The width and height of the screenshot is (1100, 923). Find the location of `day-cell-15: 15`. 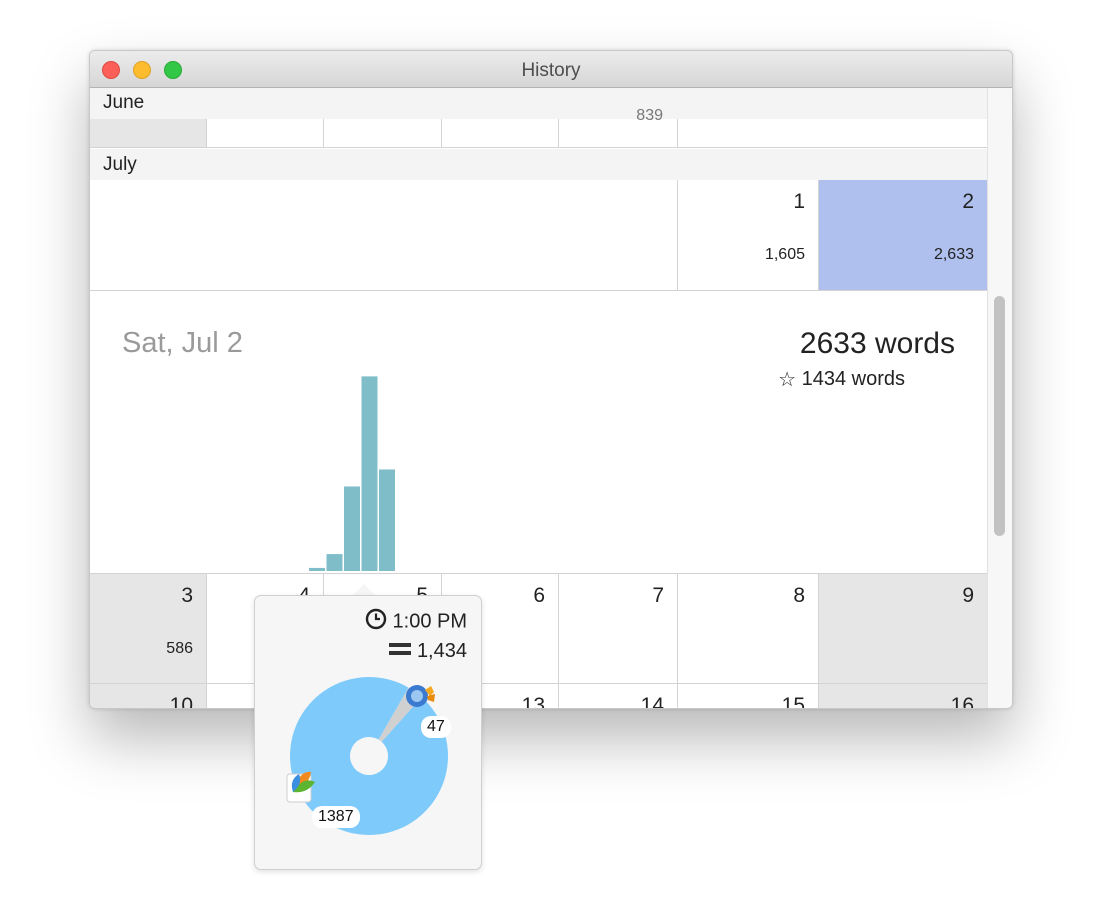

day-cell-15: 15 is located at coordinates (748, 696).